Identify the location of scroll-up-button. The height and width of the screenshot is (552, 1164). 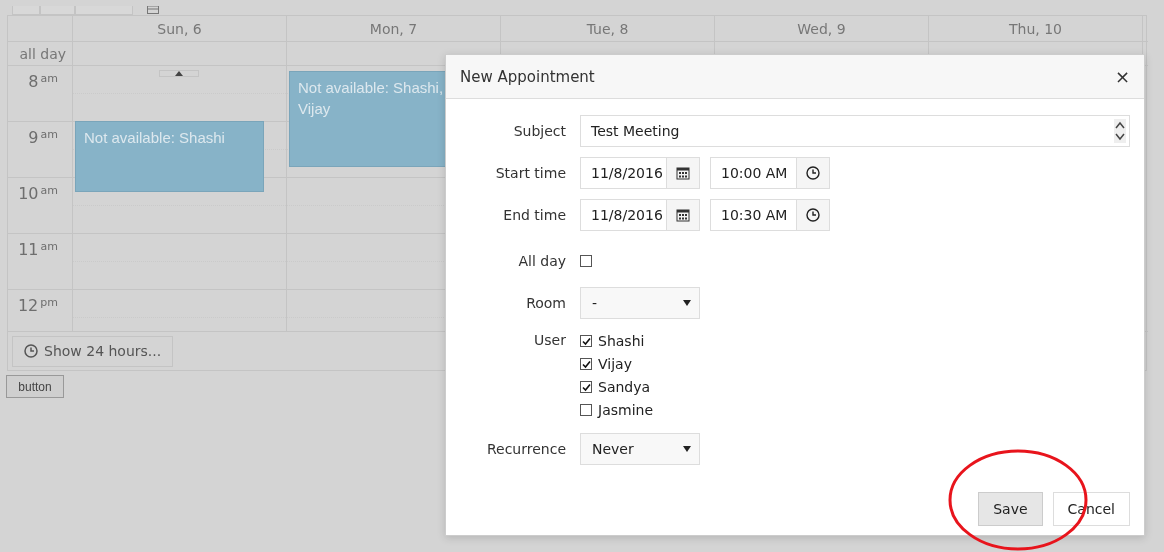
(179, 73).